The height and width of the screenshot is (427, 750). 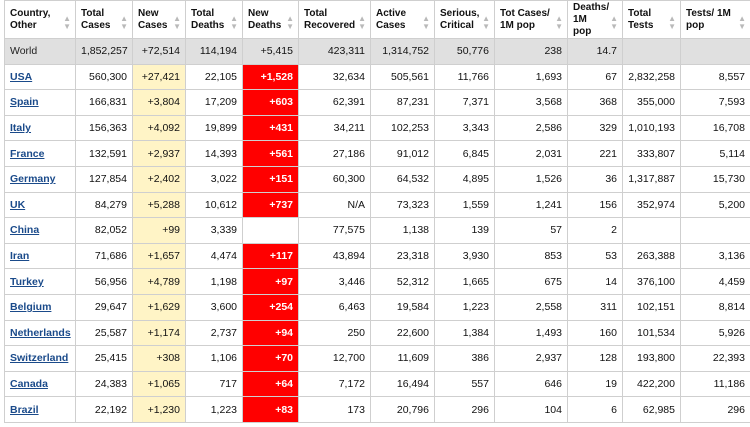 What do you see at coordinates (30, 307) in the screenshot?
I see `country-link: Belgium` at bounding box center [30, 307].